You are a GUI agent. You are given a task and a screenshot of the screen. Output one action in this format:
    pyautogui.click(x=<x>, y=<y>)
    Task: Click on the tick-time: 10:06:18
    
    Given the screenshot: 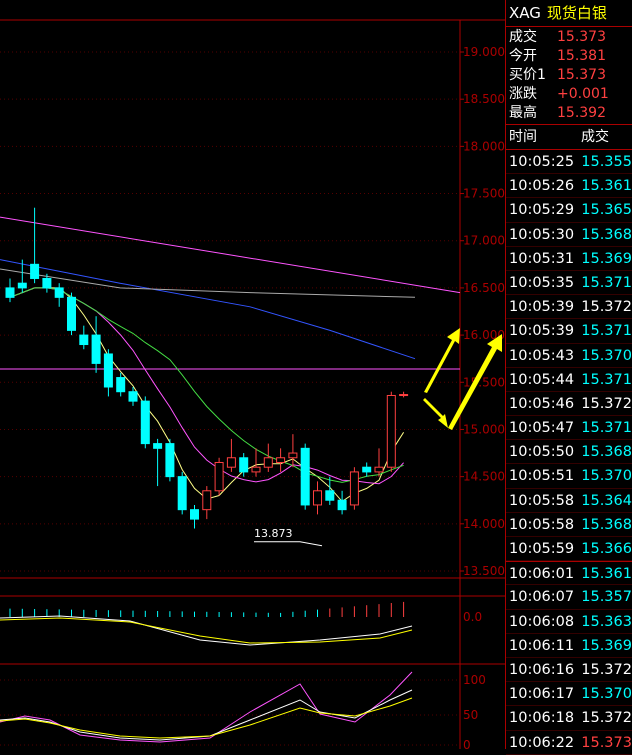 What is the action you would take?
    pyautogui.click(x=542, y=718)
    